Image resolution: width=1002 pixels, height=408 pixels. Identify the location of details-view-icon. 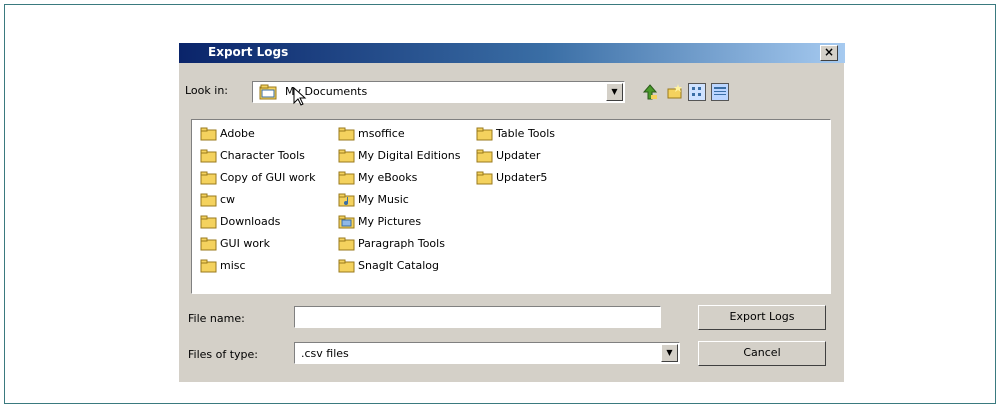
(720, 92).